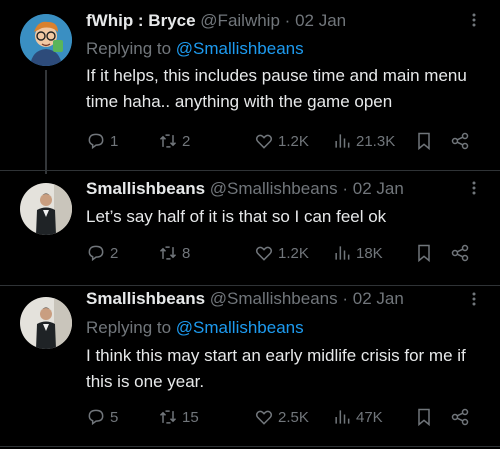 The height and width of the screenshot is (449, 500). I want to click on reply-count: 5, so click(114, 417).